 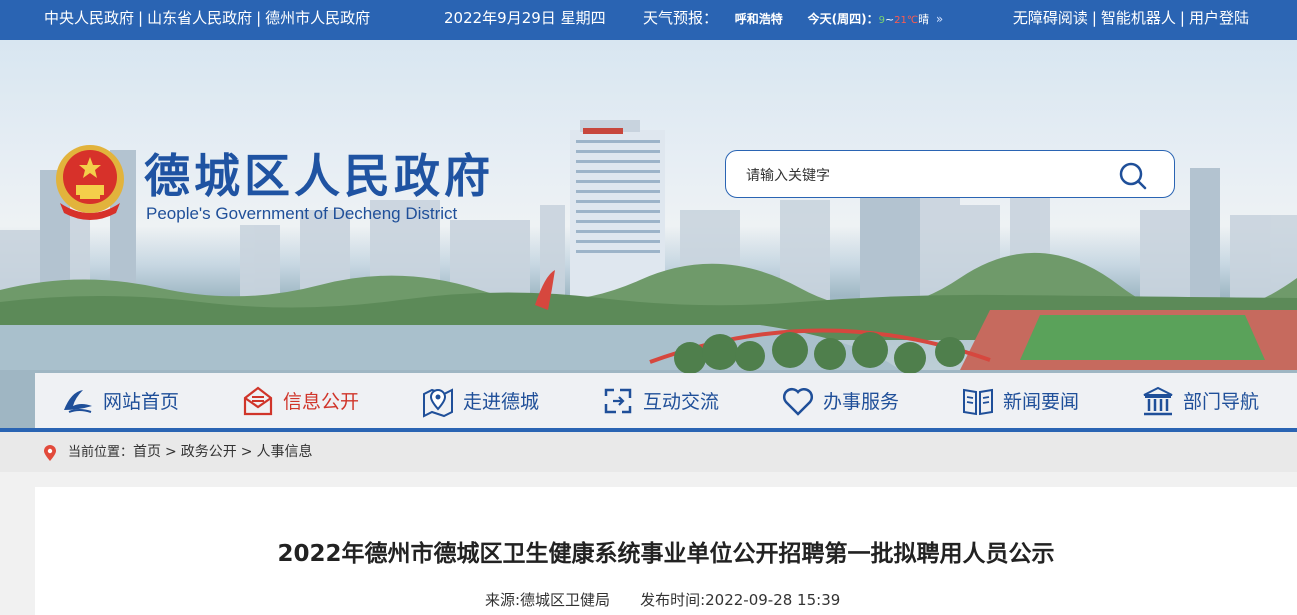 What do you see at coordinates (209, 452) in the screenshot?
I see `breadcrumb-gov-affairs: 政务公开` at bounding box center [209, 452].